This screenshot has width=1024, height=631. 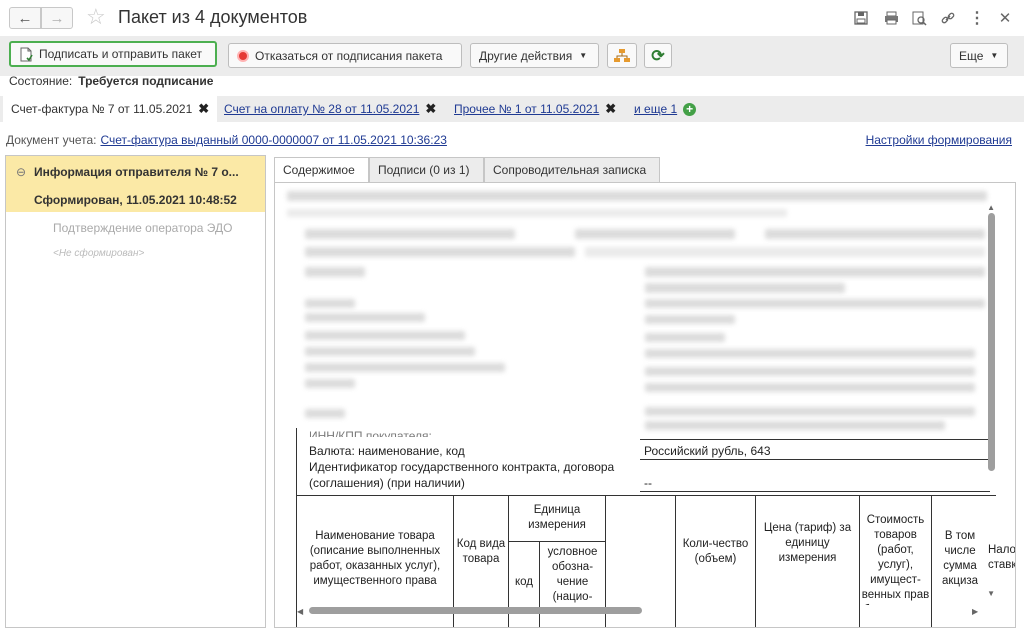 I want to click on arrow-left-icon: ←, so click(x=25, y=18).